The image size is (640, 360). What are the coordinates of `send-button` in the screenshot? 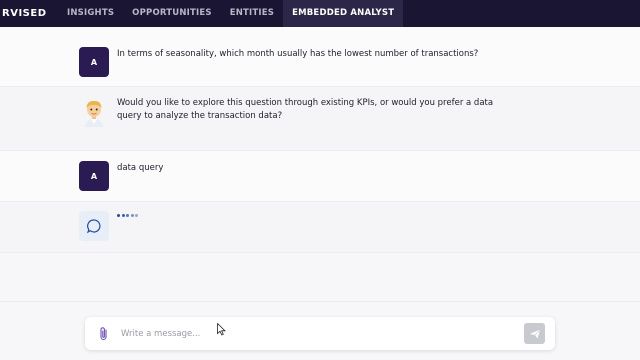 It's located at (534, 333).